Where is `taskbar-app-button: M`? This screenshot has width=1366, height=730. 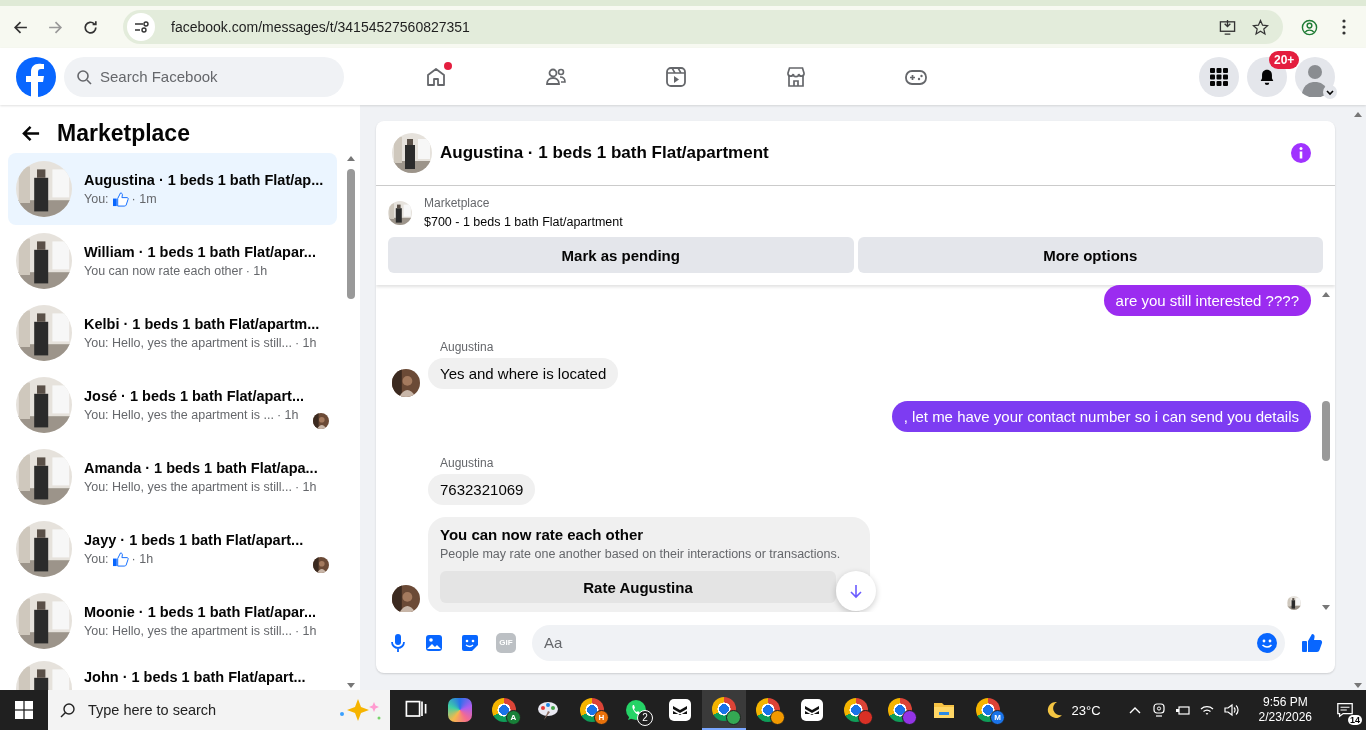
taskbar-app-button: M is located at coordinates (988, 710).